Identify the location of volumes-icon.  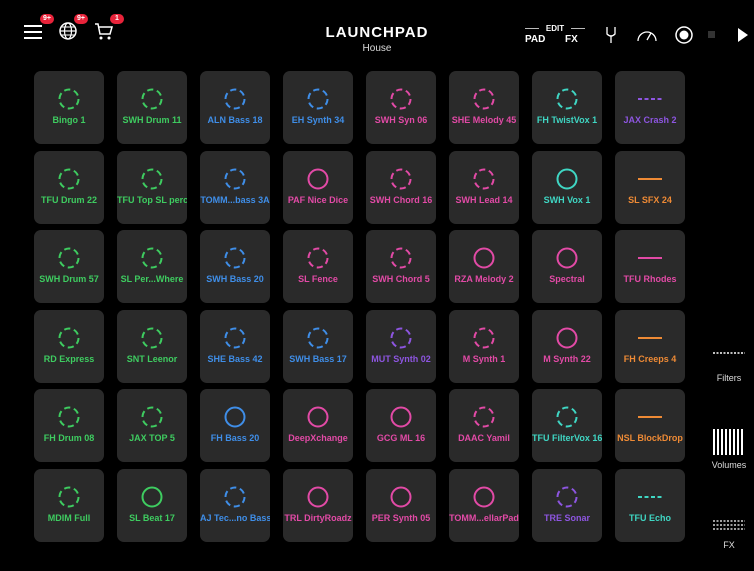
(729, 442).